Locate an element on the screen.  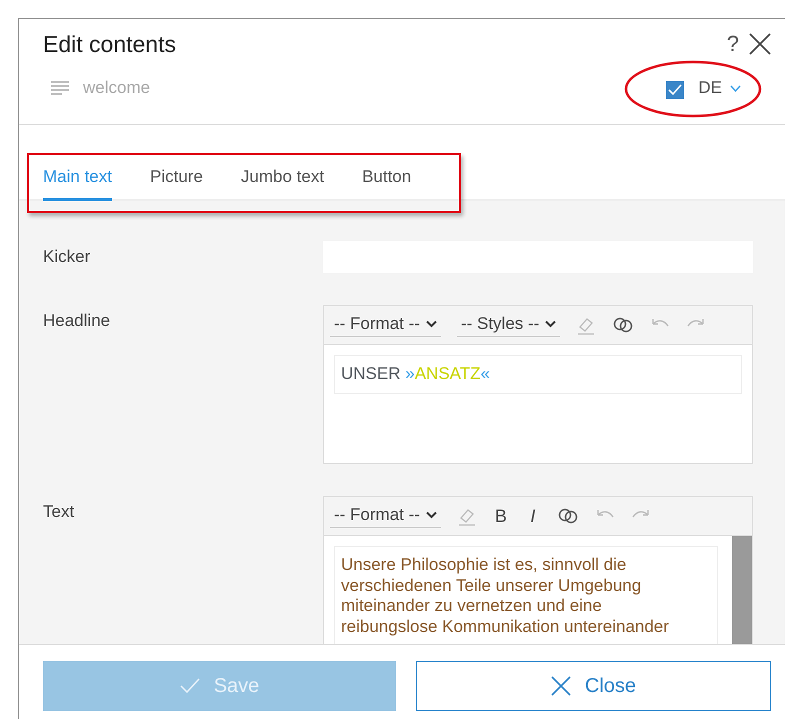
format-dropdown: -- Styles -- is located at coordinates (508, 325).